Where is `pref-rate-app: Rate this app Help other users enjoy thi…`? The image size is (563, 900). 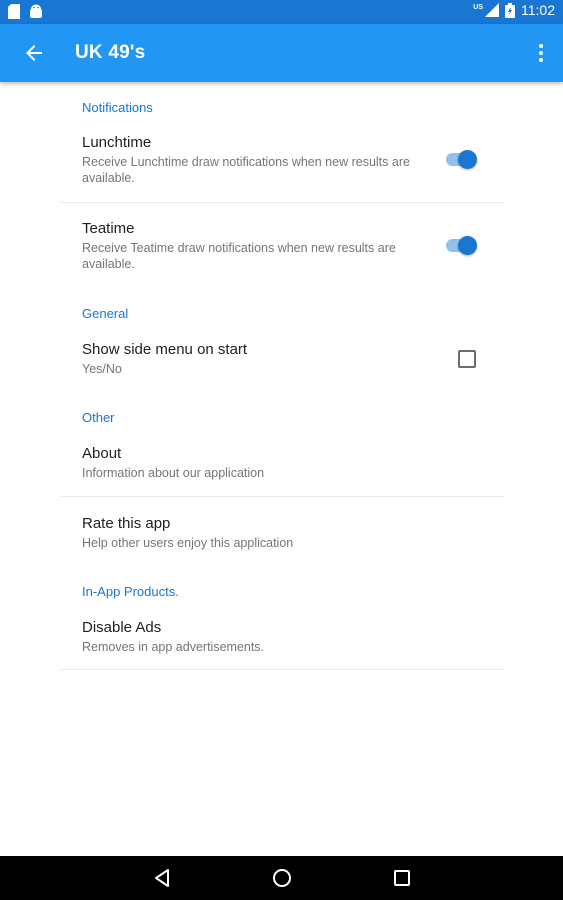
pref-rate-app: Rate this app Help other users enjoy thi… is located at coordinates (282, 540).